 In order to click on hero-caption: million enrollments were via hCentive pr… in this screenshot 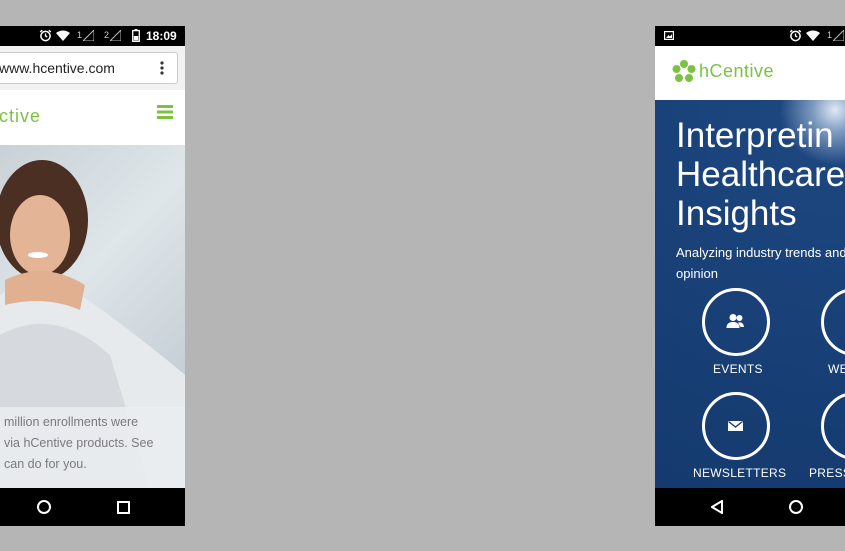, I will do `click(92, 447)`.